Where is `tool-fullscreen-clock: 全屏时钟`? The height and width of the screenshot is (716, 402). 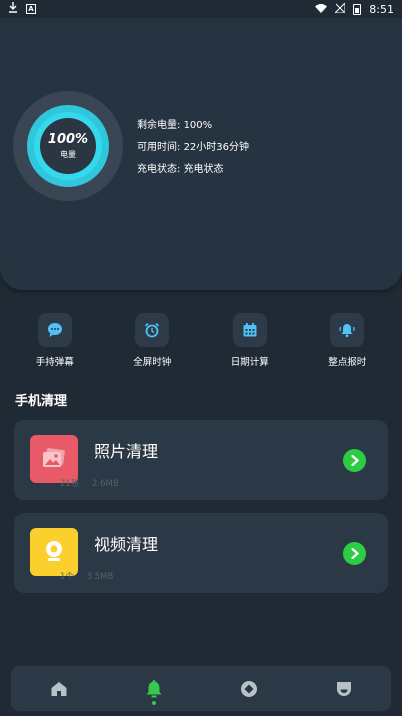
tool-fullscreen-clock: 全屏时钟 is located at coordinates (152, 343).